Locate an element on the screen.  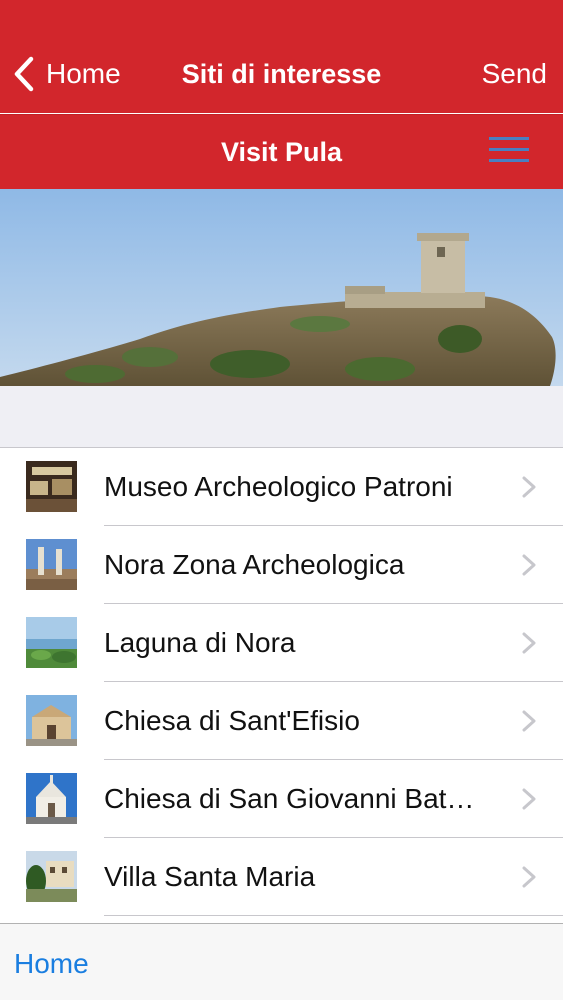
navigation-bar: Home Siti di interesse Send is located at coordinates (281, 56).